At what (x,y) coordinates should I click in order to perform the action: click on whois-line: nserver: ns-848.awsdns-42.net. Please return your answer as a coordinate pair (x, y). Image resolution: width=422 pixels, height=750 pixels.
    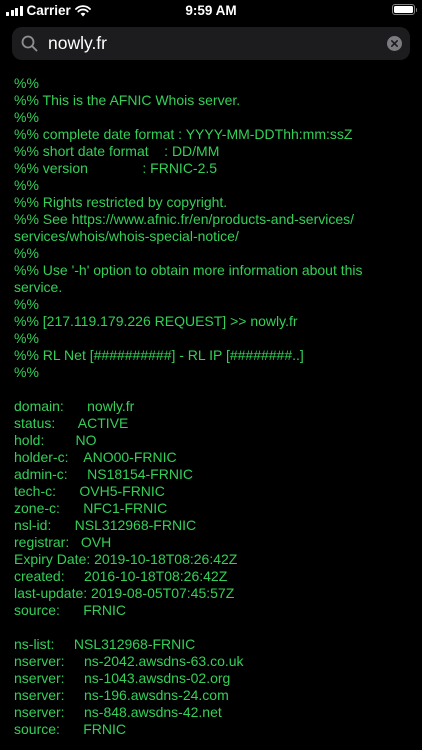
    Looking at the image, I should click on (118, 712).